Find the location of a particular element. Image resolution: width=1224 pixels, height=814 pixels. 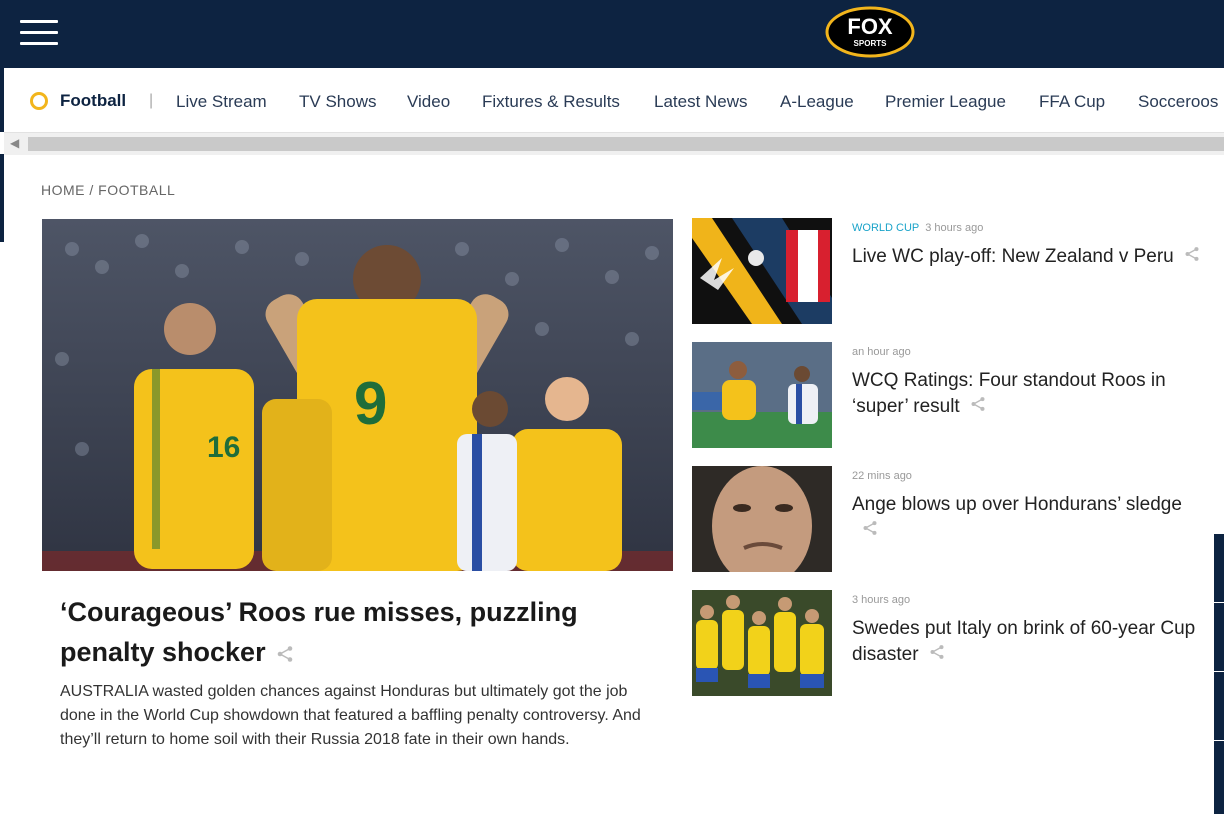

nav-live-stream: Live Stream is located at coordinates (221, 102).